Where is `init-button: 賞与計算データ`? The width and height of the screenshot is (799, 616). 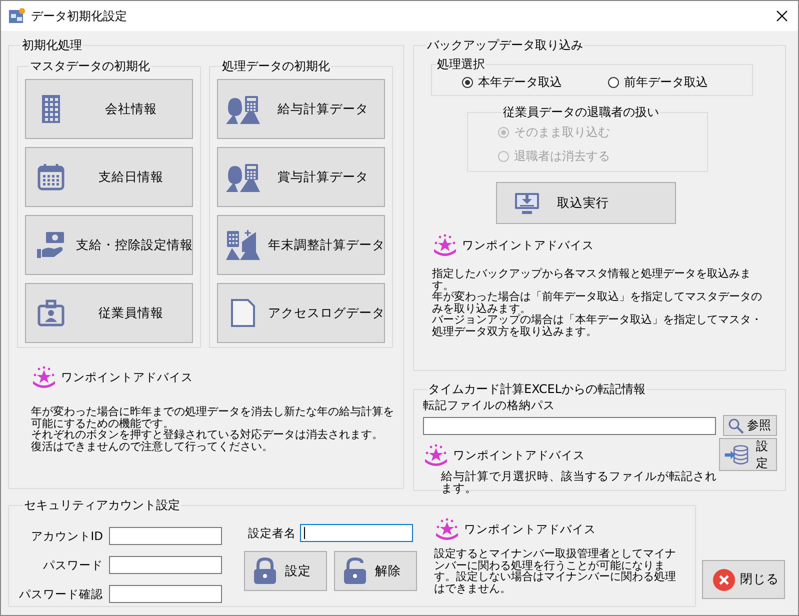 init-button: 賞与計算データ is located at coordinates (301, 177).